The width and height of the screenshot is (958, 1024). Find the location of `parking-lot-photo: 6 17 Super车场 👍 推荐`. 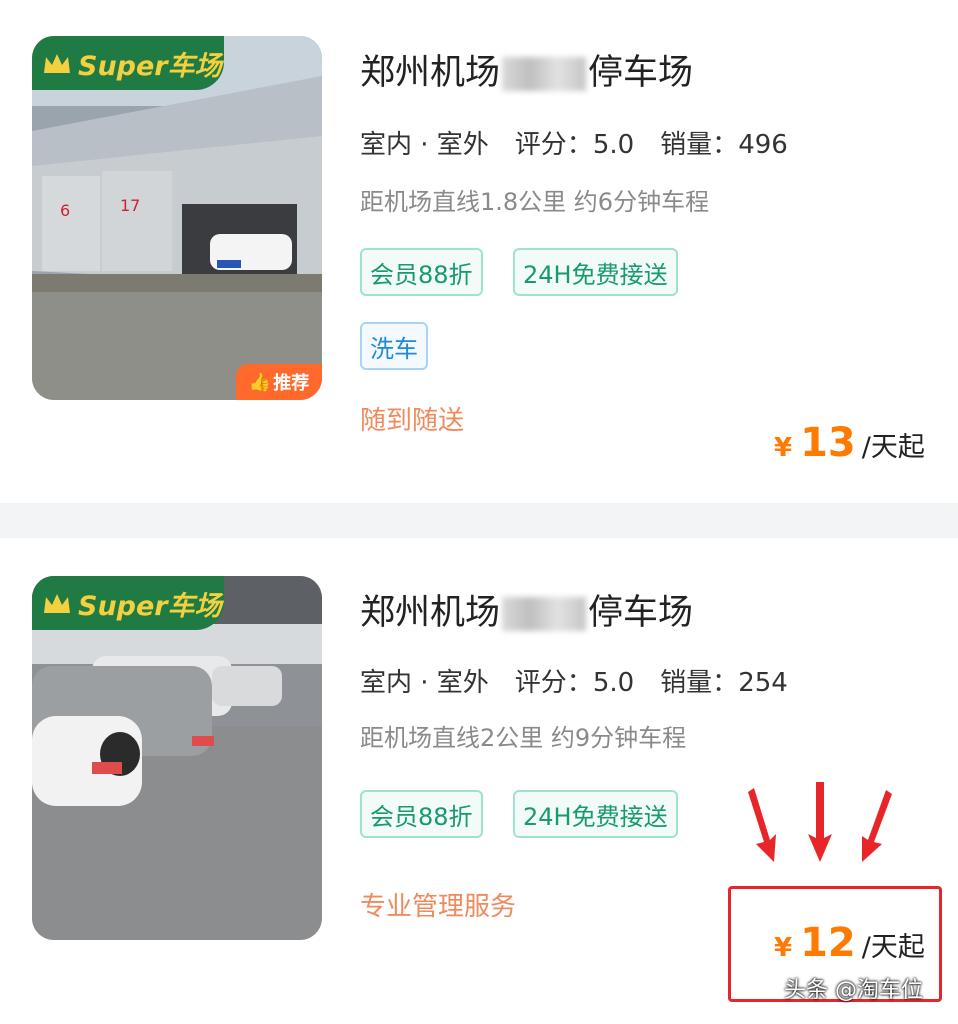

parking-lot-photo: 6 17 Super车场 👍 推荐 is located at coordinates (177, 218).